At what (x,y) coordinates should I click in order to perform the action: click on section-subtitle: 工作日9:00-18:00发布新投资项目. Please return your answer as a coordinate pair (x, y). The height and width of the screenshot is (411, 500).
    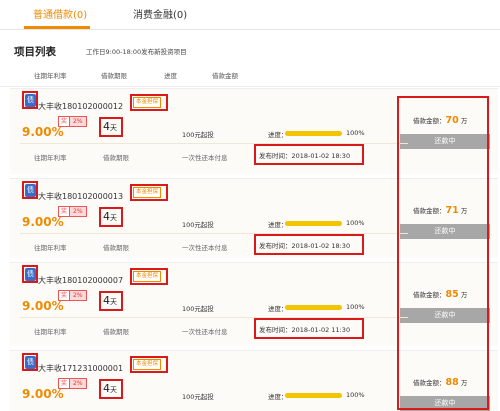
    Looking at the image, I should click on (136, 52).